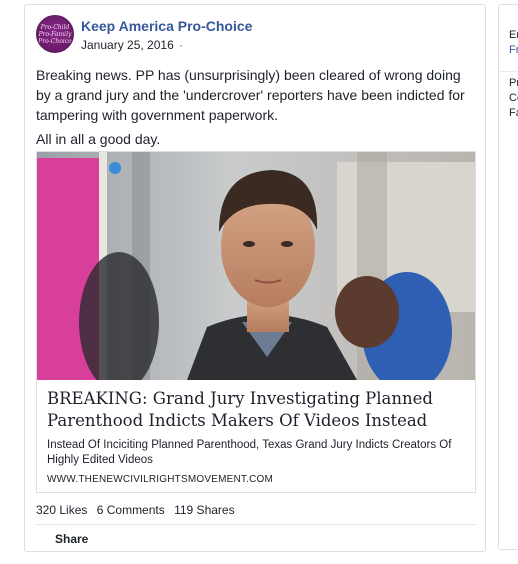 This screenshot has height=564, width=518. What do you see at coordinates (513, 113) in the screenshot?
I see `side-line-5: Fa` at bounding box center [513, 113].